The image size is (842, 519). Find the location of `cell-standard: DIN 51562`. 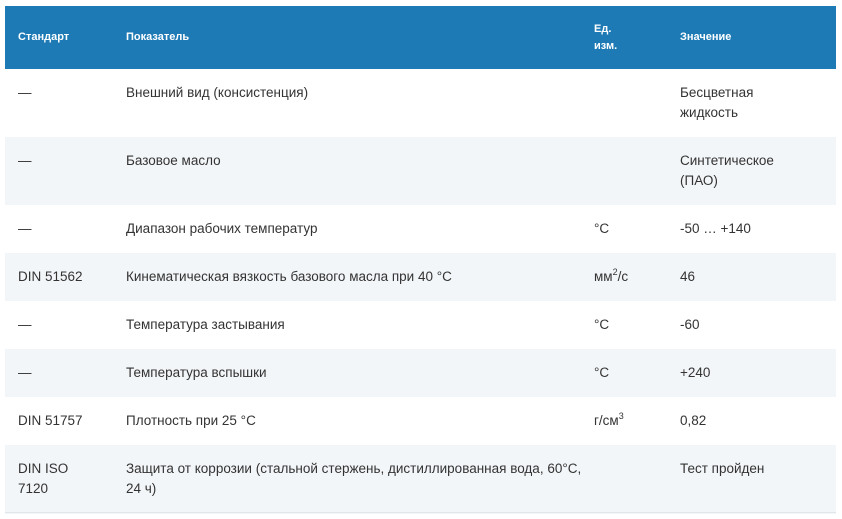

cell-standard: DIN 51562 is located at coordinates (50, 276).